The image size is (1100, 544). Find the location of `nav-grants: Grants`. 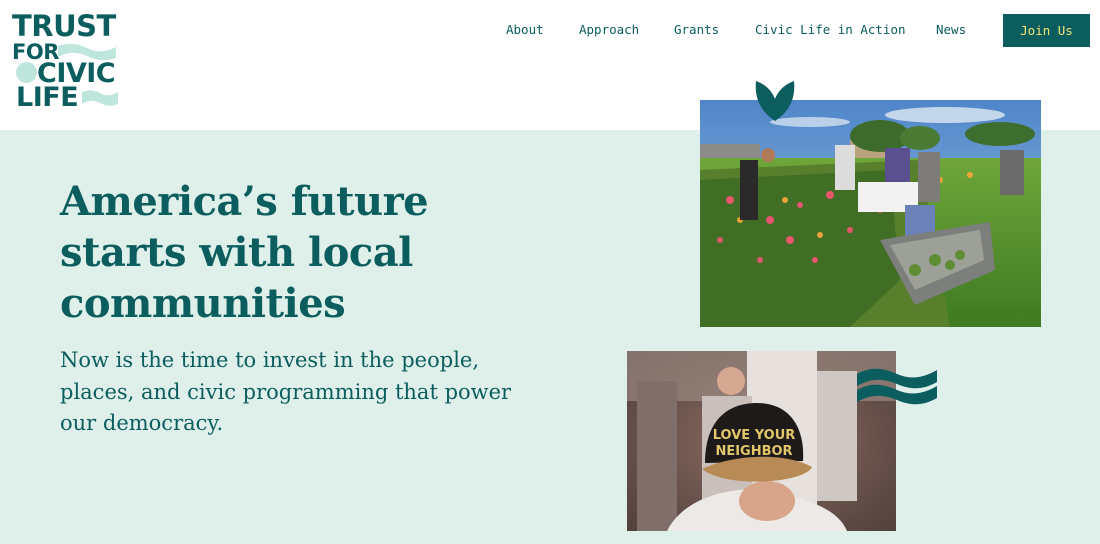

nav-grants: Grants is located at coordinates (696, 29).